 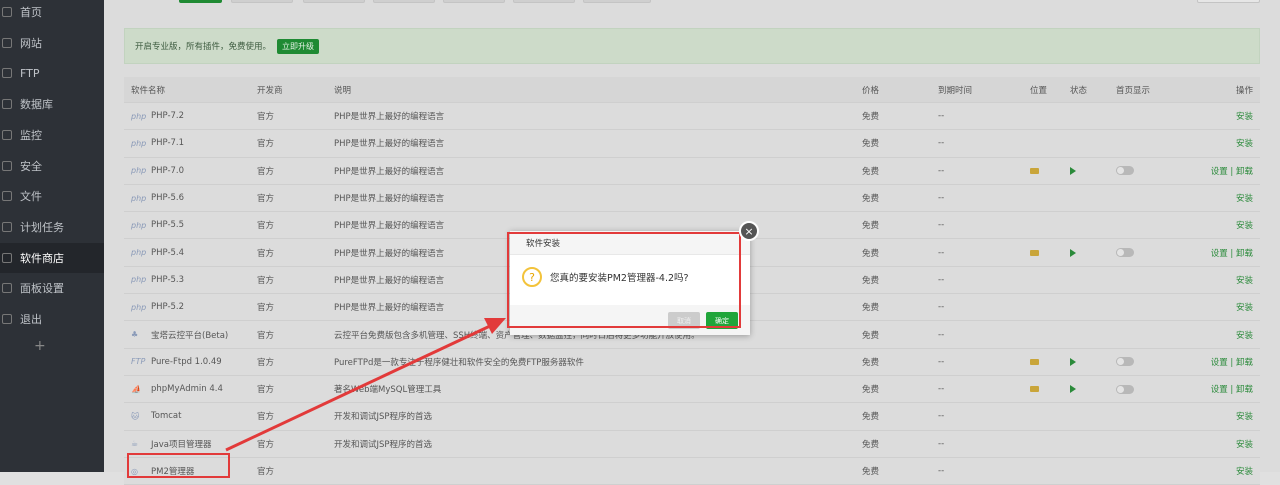 What do you see at coordinates (749, 231) in the screenshot?
I see `close-icon: ×` at bounding box center [749, 231].